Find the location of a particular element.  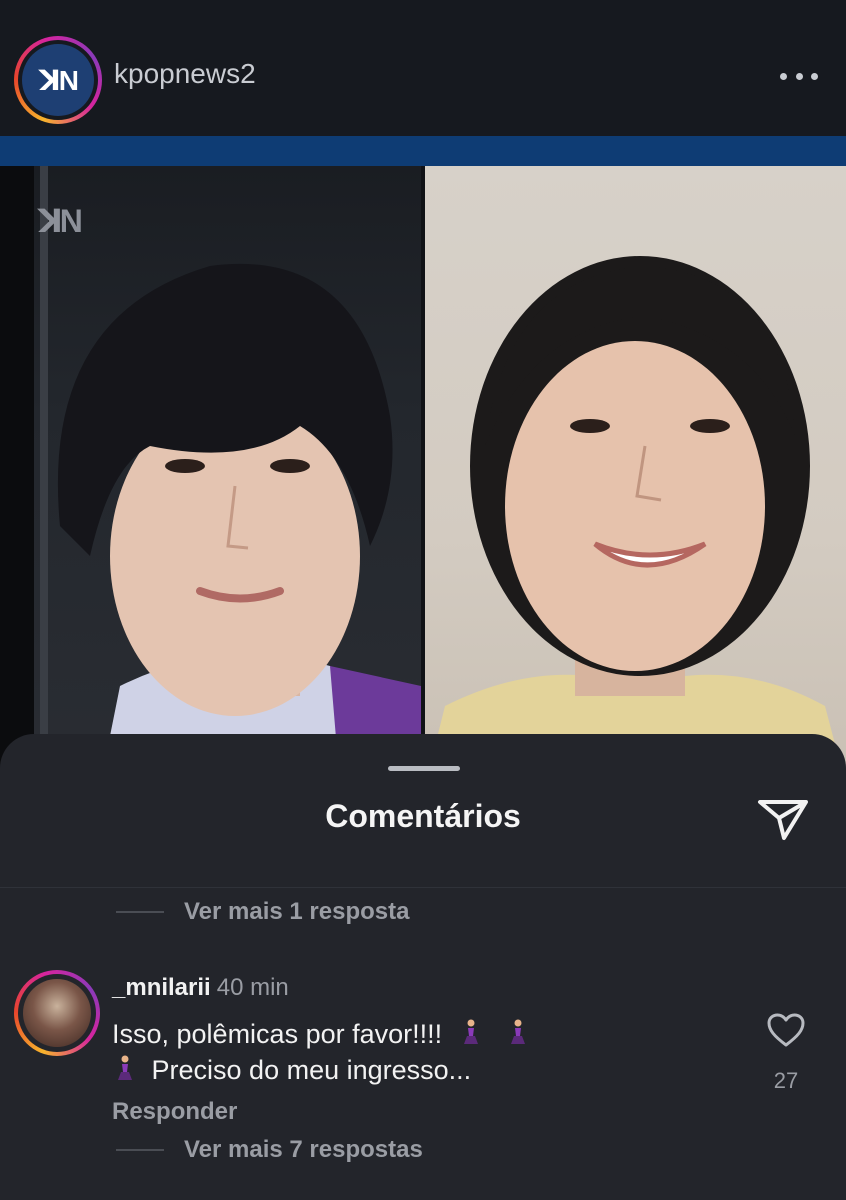

post-header: ꓘN kpopnews2 is located at coordinates (423, 68).